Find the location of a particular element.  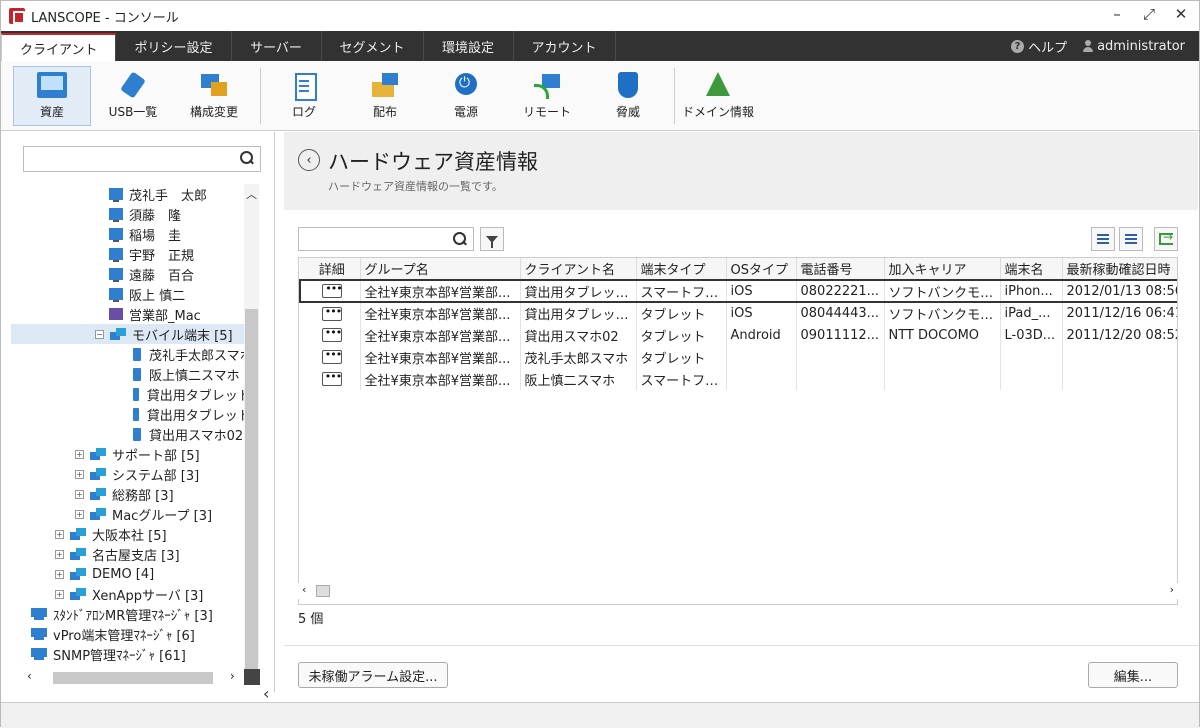

detail-view-button is located at coordinates (1131, 239).